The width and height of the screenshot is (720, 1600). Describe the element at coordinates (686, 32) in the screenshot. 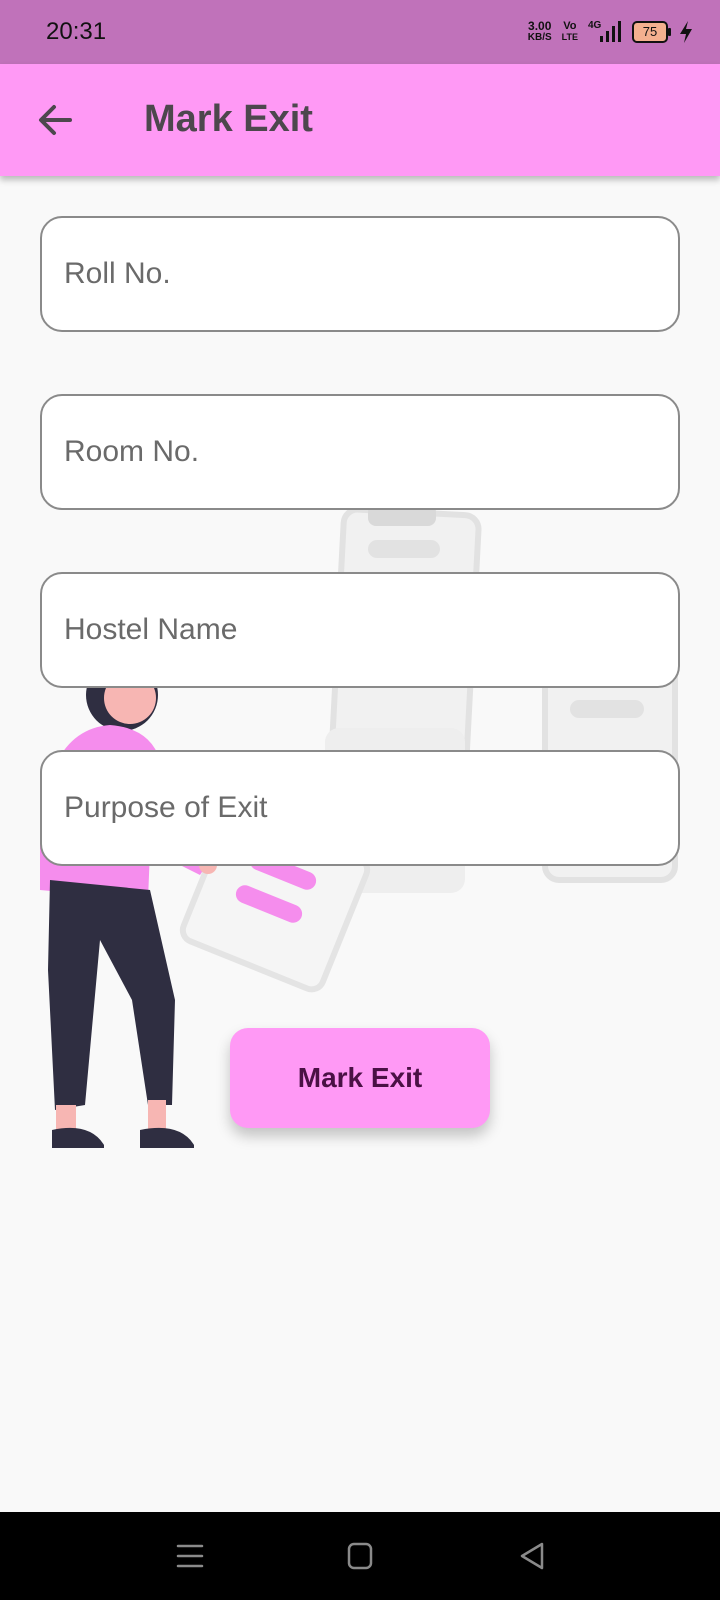

I see `charging-icon` at that location.